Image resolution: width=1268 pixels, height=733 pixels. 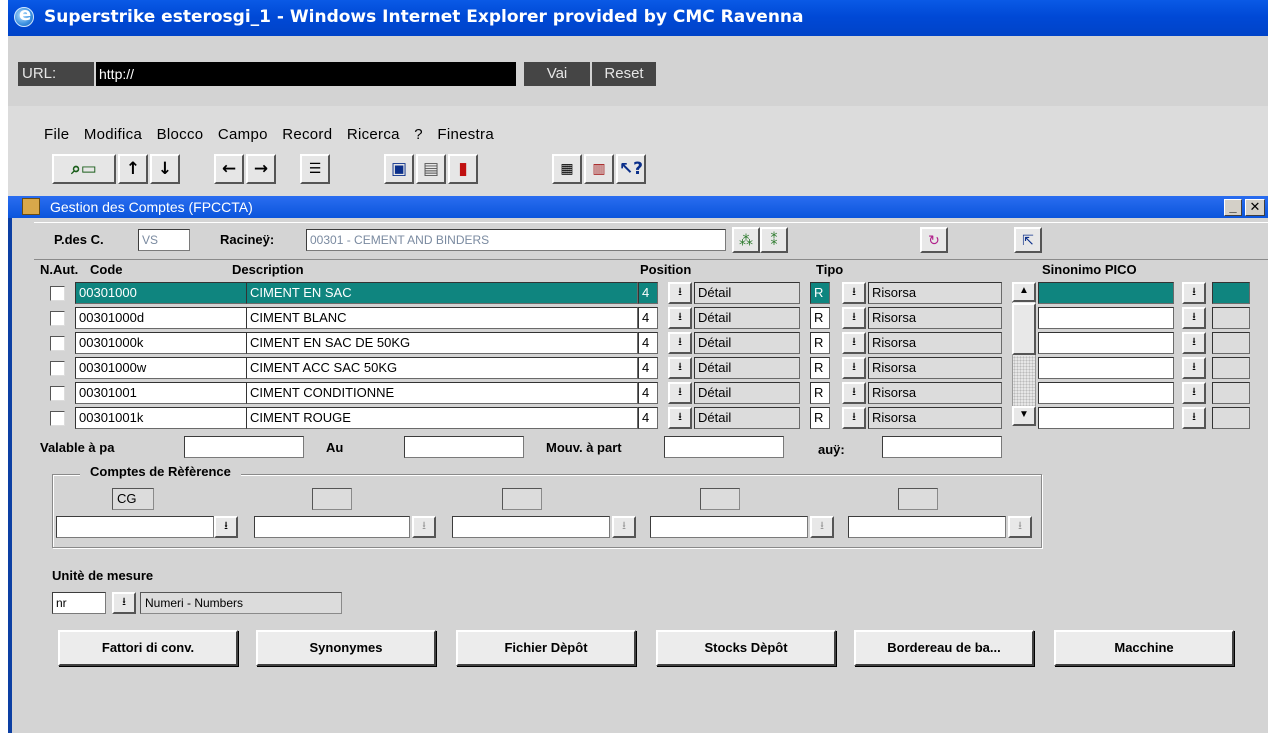 I want to click on menu-record: Record, so click(x=307, y=134).